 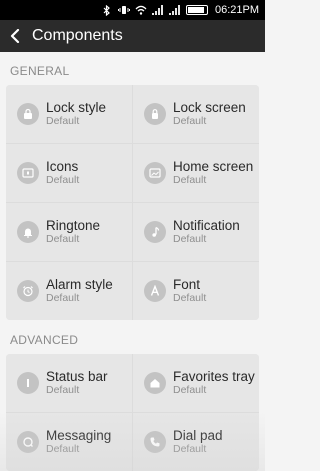 I want to click on tile-font: Font Default, so click(x=196, y=291).